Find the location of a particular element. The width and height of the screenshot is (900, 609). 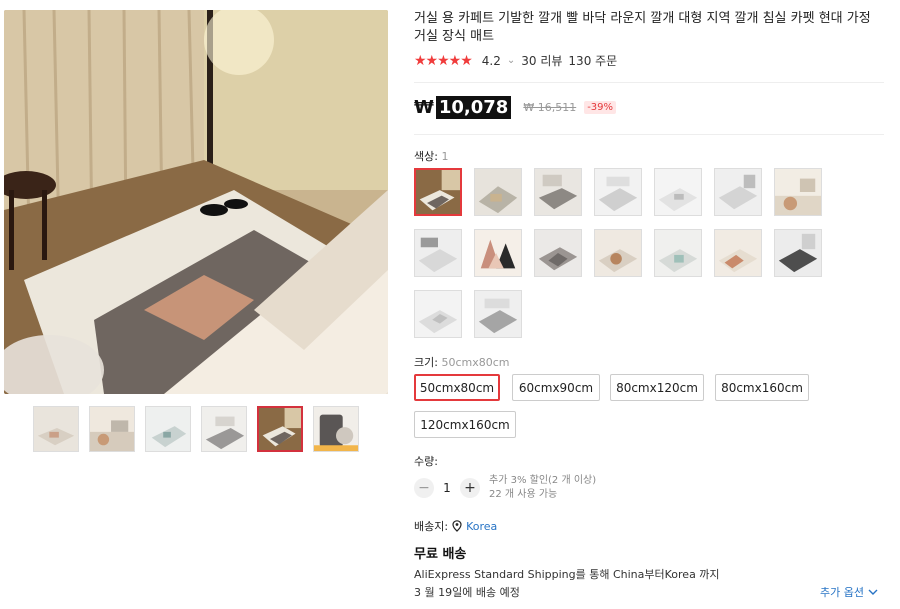

review-count: 30 리뷰 is located at coordinates (541, 60).